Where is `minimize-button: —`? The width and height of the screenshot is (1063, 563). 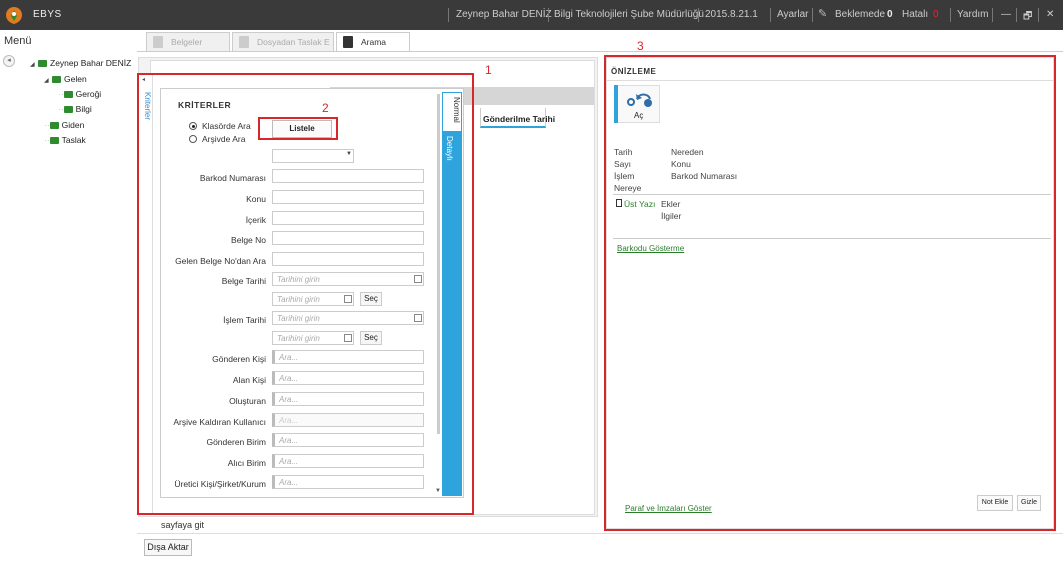
minimize-button: — is located at coordinates (1006, 14).